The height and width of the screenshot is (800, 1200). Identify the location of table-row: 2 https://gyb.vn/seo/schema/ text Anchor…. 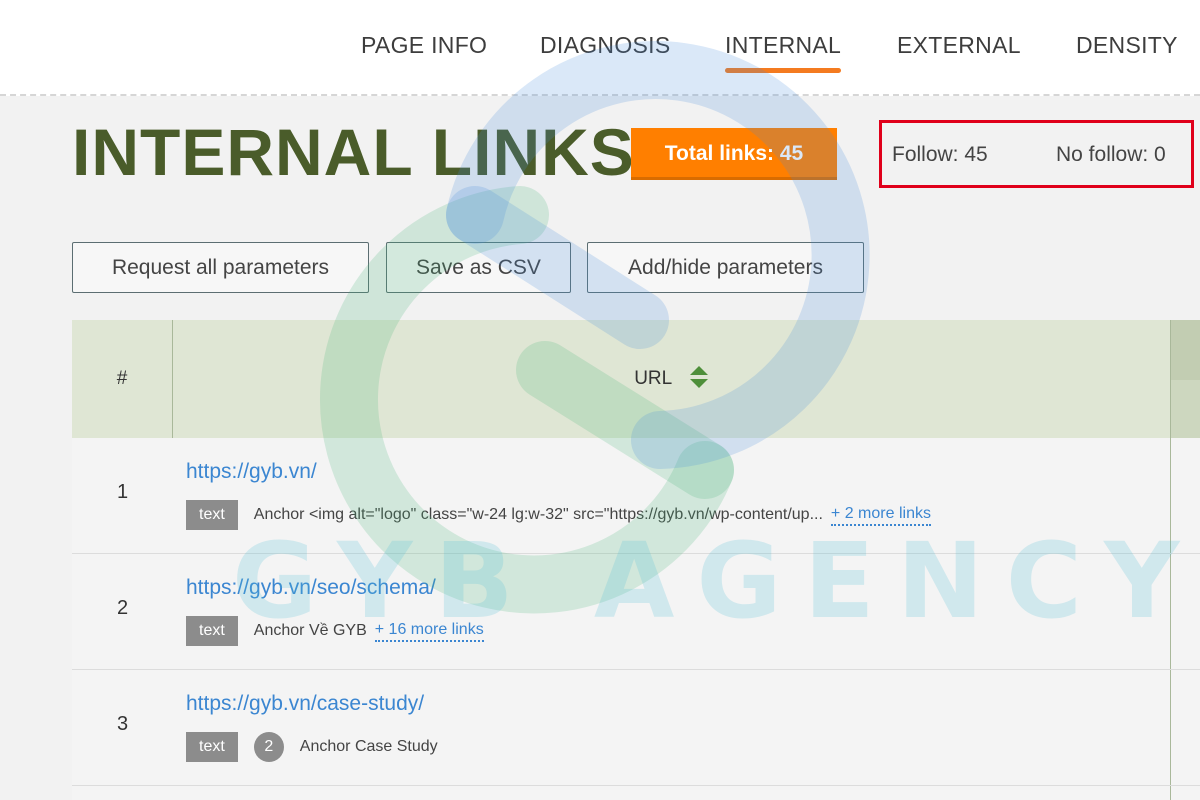
(636, 612).